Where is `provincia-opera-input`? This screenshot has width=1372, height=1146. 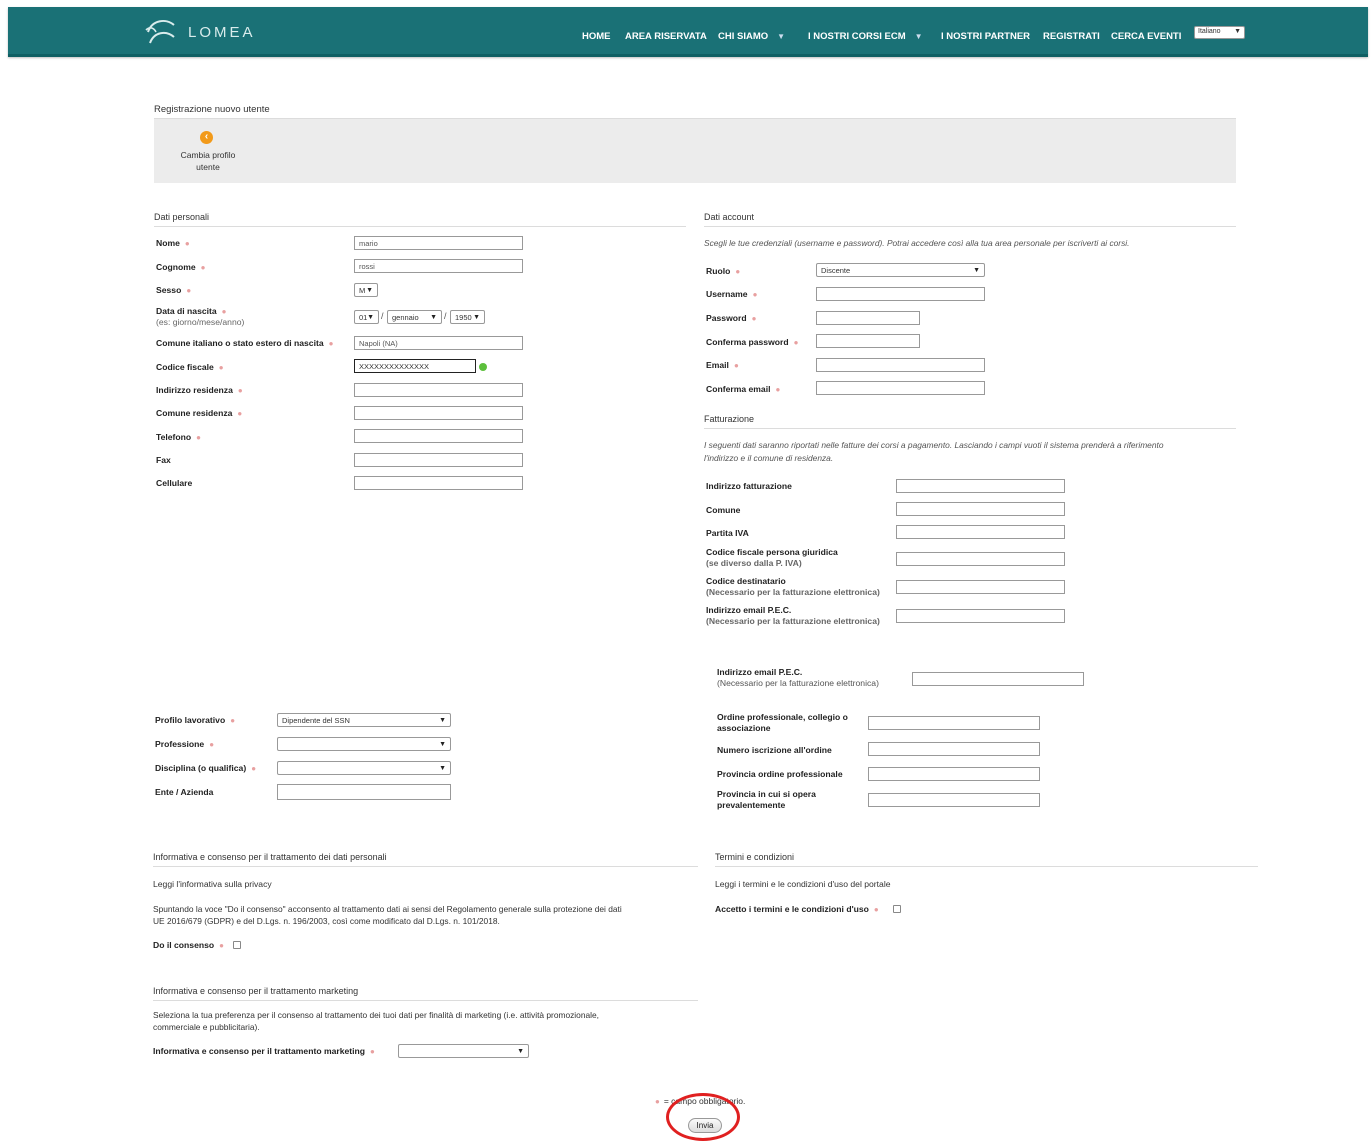
provincia-opera-input is located at coordinates (954, 800).